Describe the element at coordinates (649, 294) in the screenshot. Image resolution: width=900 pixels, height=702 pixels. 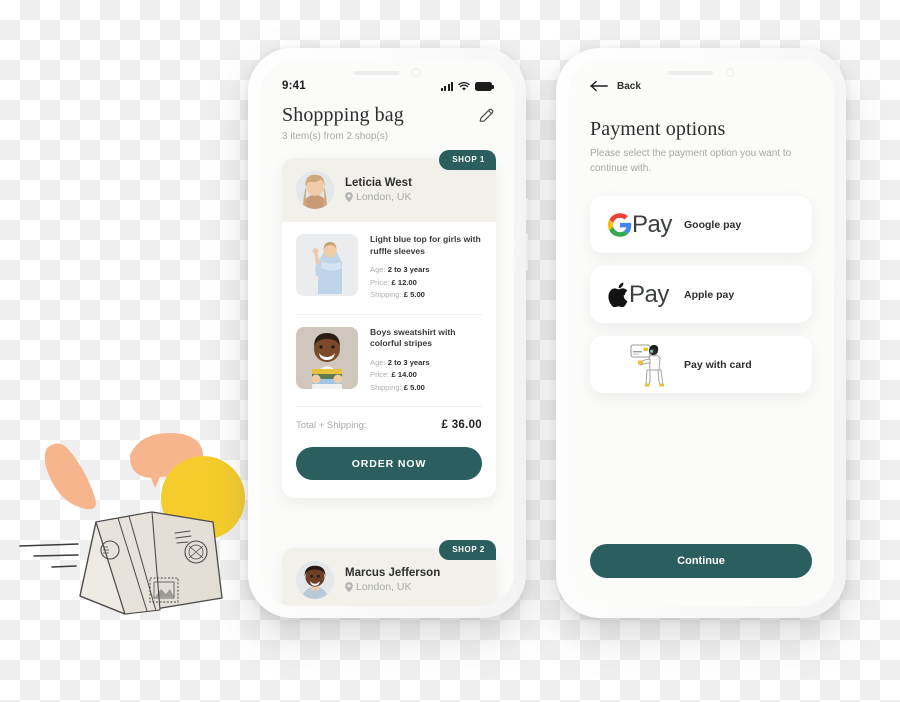
I see `apple-pay-word: Pay` at that location.